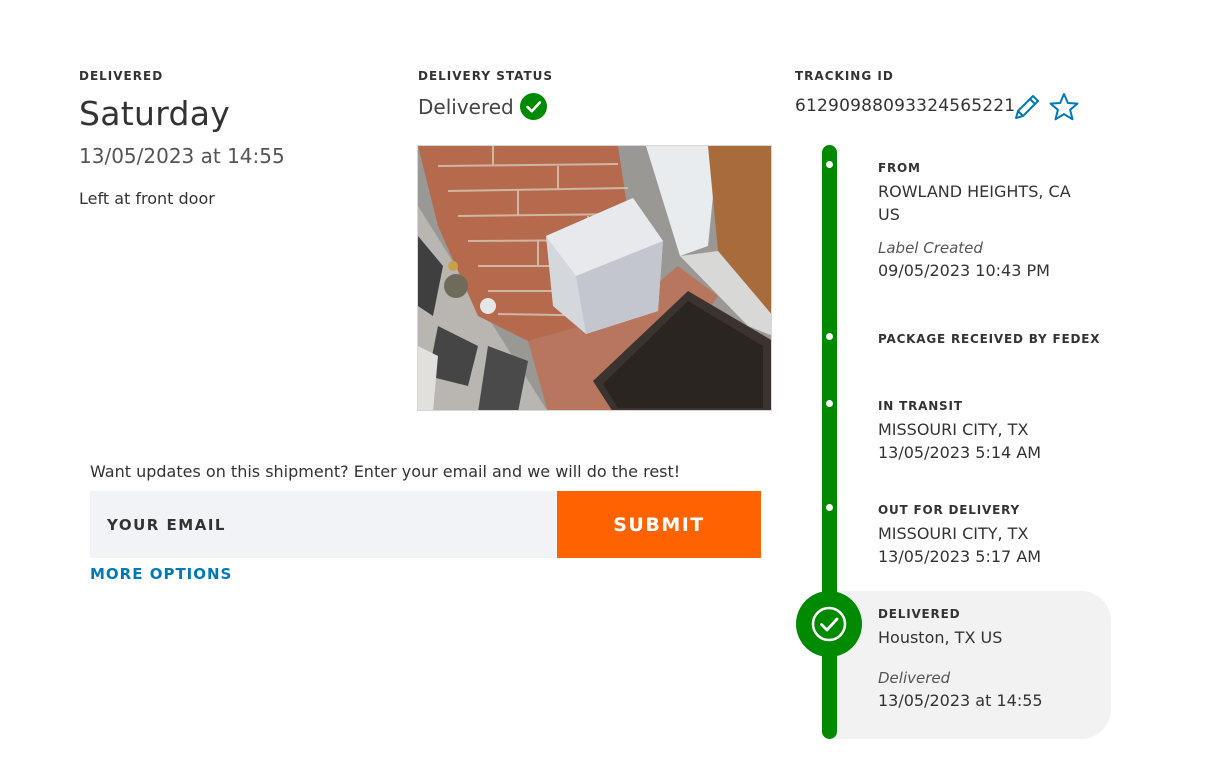 This screenshot has height=760, width=1207. What do you see at coordinates (940, 637) in the screenshot?
I see `event-delivered-location: Houston, TX US` at bounding box center [940, 637].